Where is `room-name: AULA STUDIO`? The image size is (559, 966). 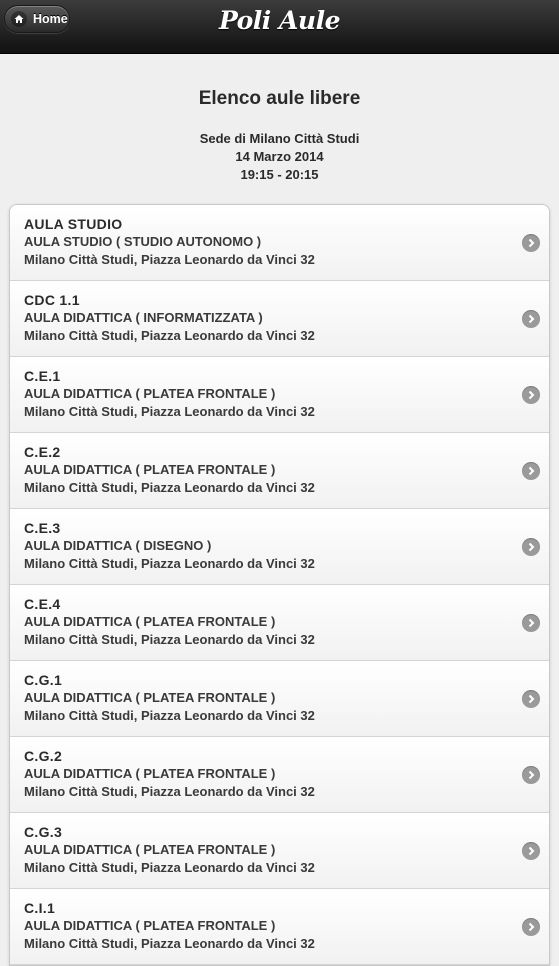 room-name: AULA STUDIO is located at coordinates (73, 224).